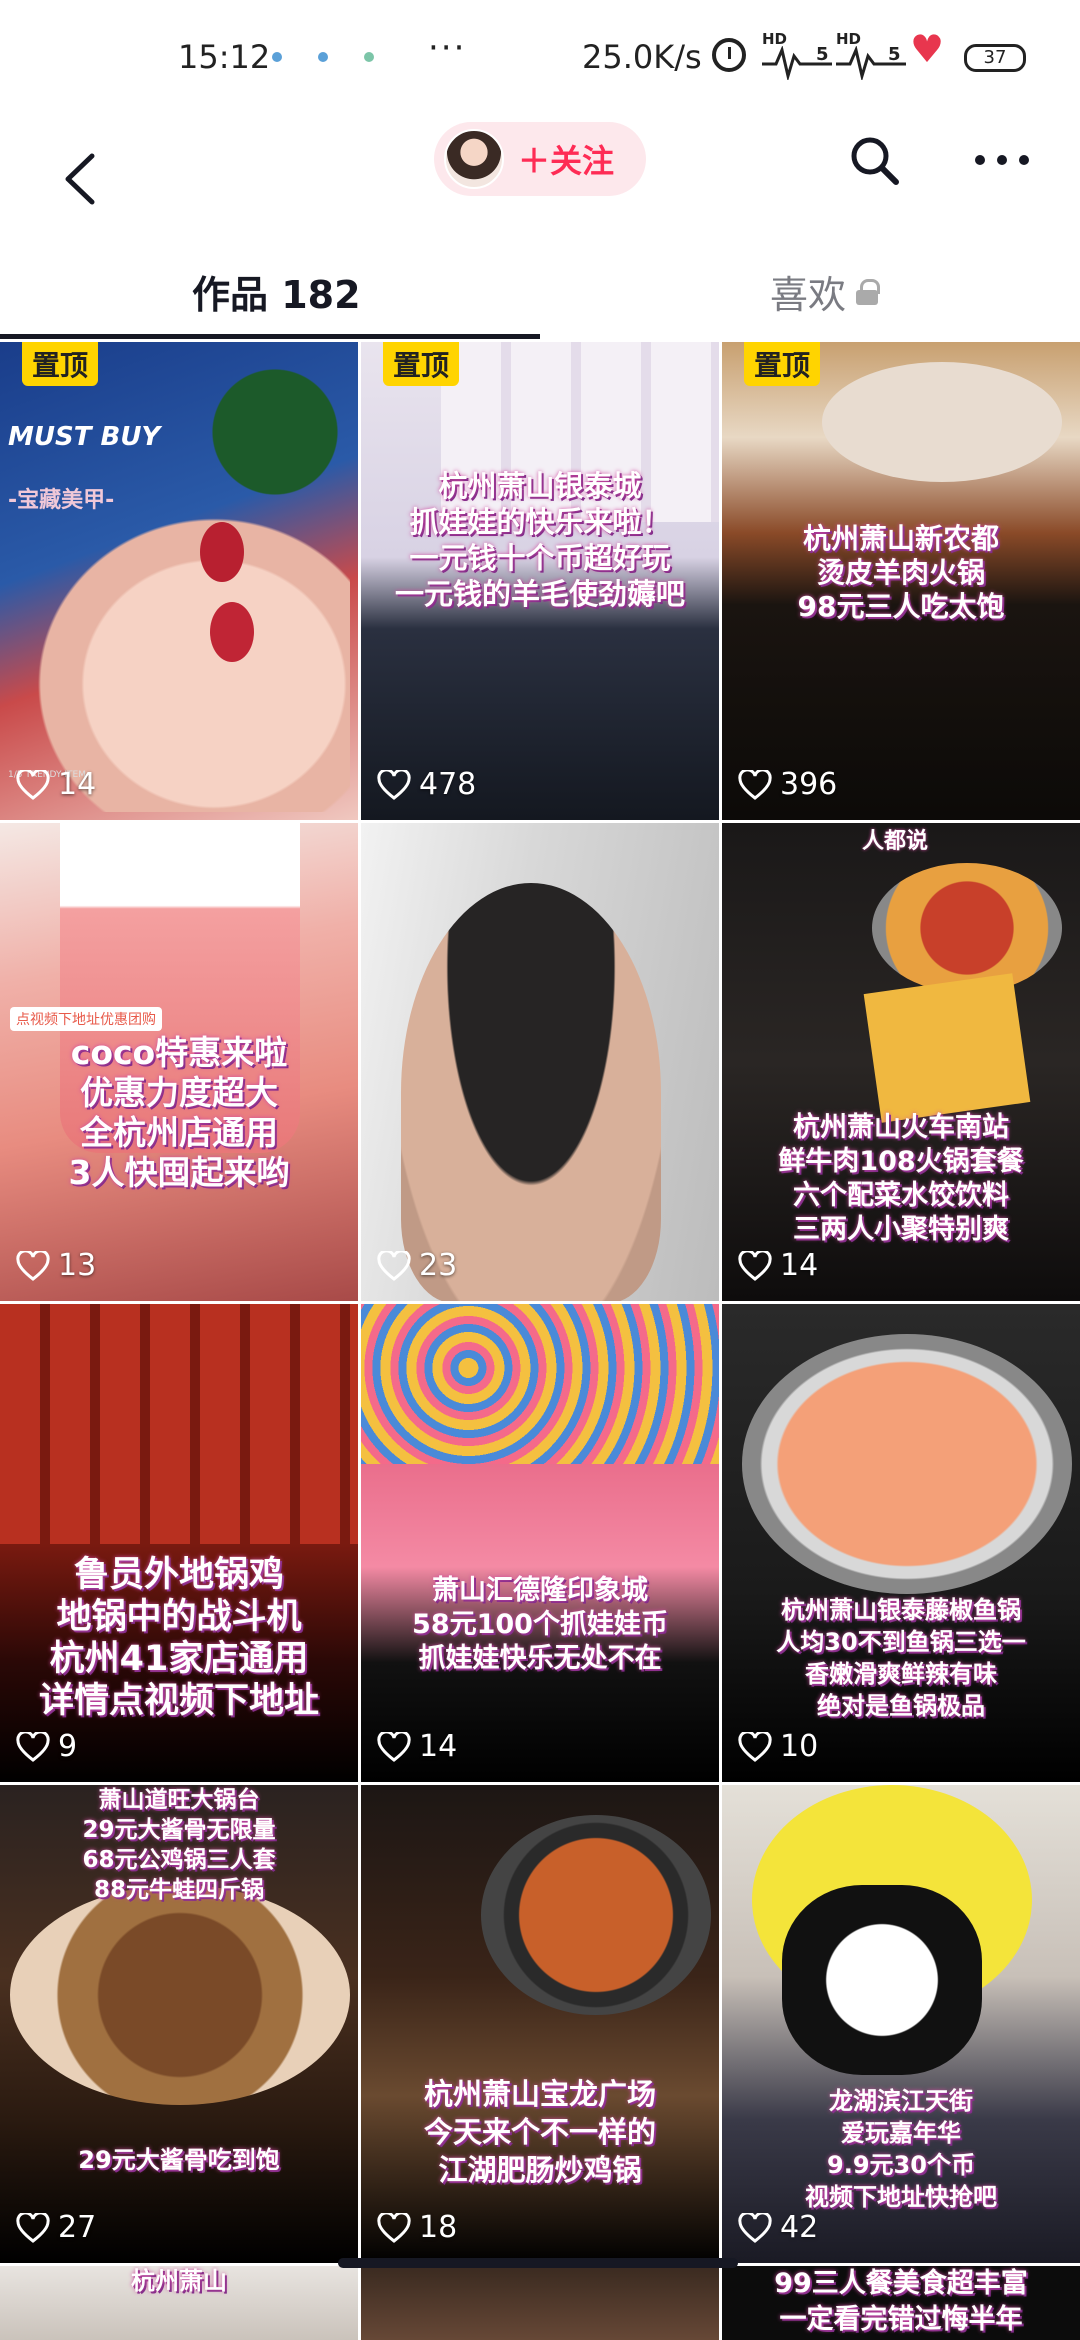 Image resolution: width=1080 pixels, height=2340 pixels. I want to click on tile-caption: 杭州萧山银泰藤椒鱼锅 人均30不到鱼锅三选一 香嫩滑爽鲜辣有味 绝对是鱼锅极品, so click(901, 1658).